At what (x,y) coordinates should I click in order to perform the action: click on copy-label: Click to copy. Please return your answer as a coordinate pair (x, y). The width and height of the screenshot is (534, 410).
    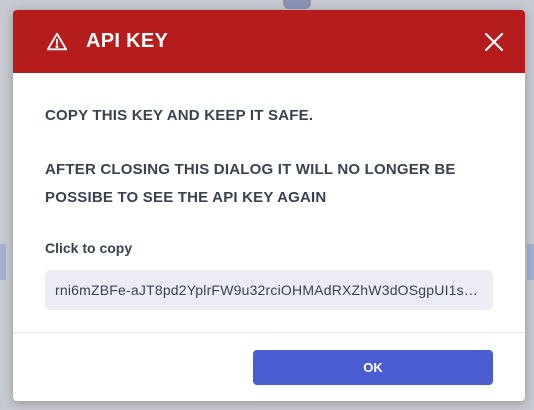
    Looking at the image, I should click on (89, 248).